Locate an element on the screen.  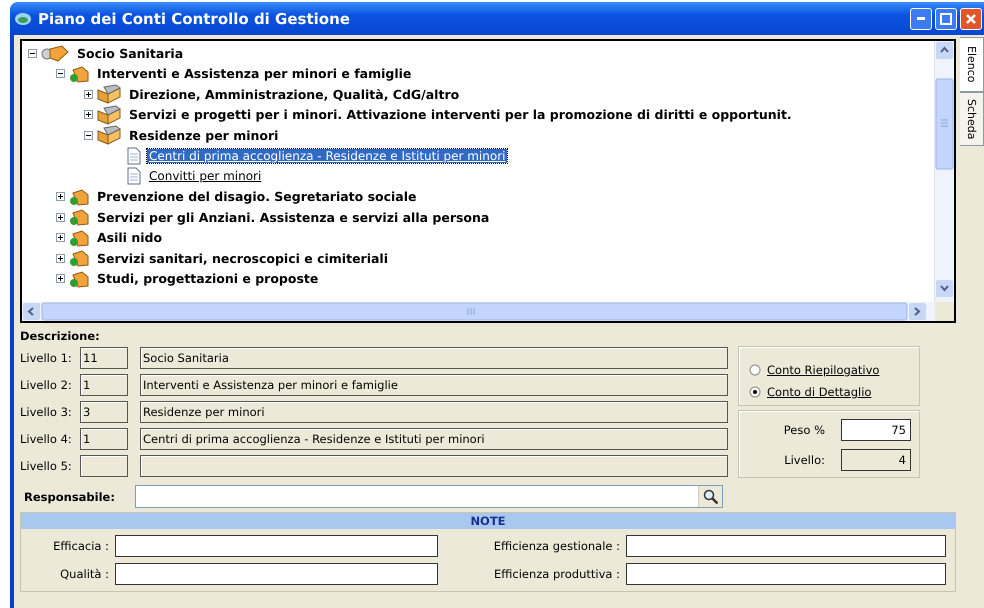
app-icon is located at coordinates (23, 18).